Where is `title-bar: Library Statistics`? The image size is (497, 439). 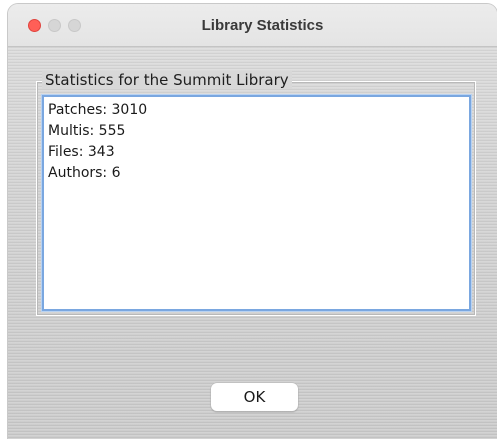 title-bar: Library Statistics is located at coordinates (252, 25).